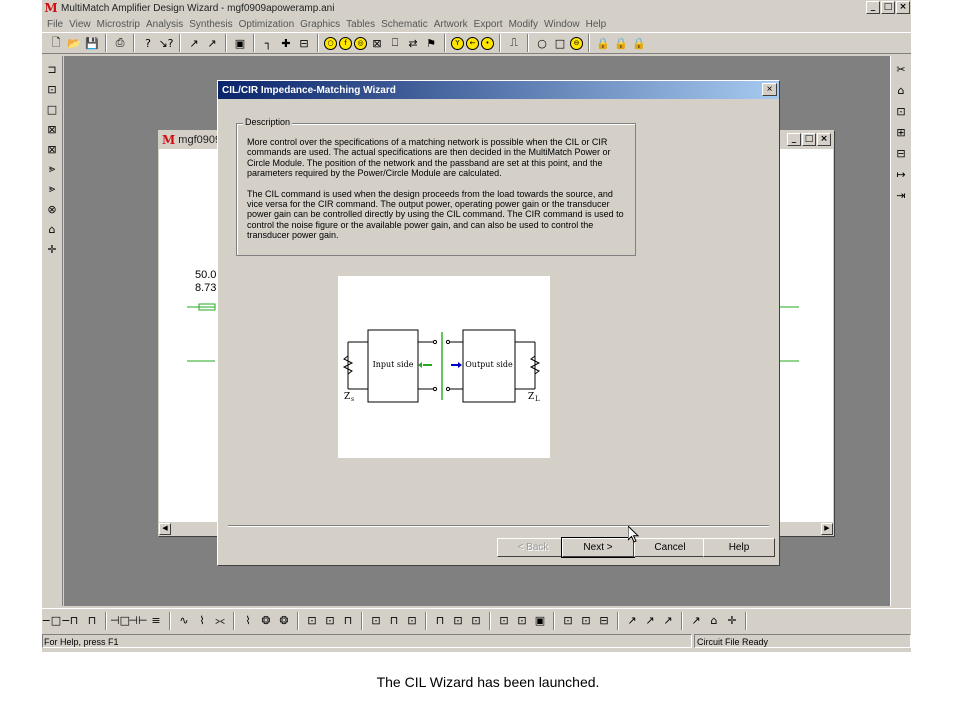  I want to click on child-maximize-button: □, so click(809, 139).